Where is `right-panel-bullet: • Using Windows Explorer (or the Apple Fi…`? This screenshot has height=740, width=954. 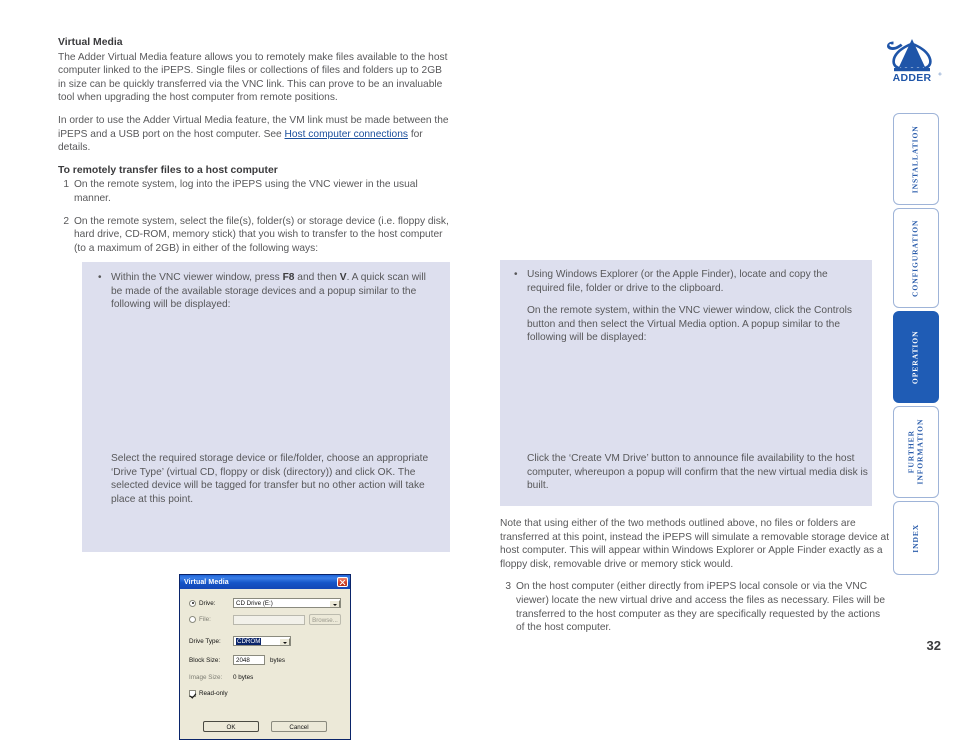 right-panel-bullet: • Using Windows Explorer (or the Apple Fi… is located at coordinates (686, 306).